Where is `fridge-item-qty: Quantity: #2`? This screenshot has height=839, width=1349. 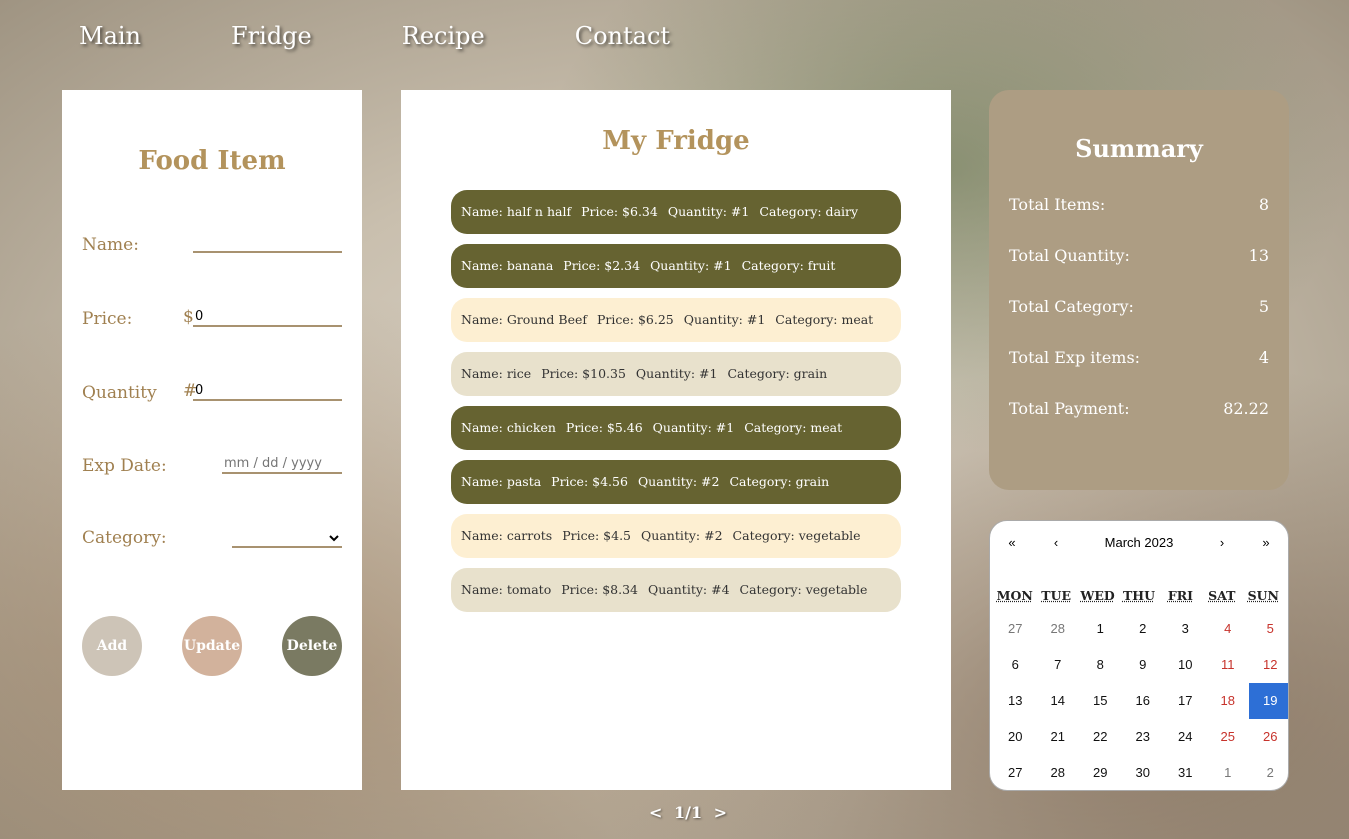 fridge-item-qty: Quantity: #2 is located at coordinates (678, 481).